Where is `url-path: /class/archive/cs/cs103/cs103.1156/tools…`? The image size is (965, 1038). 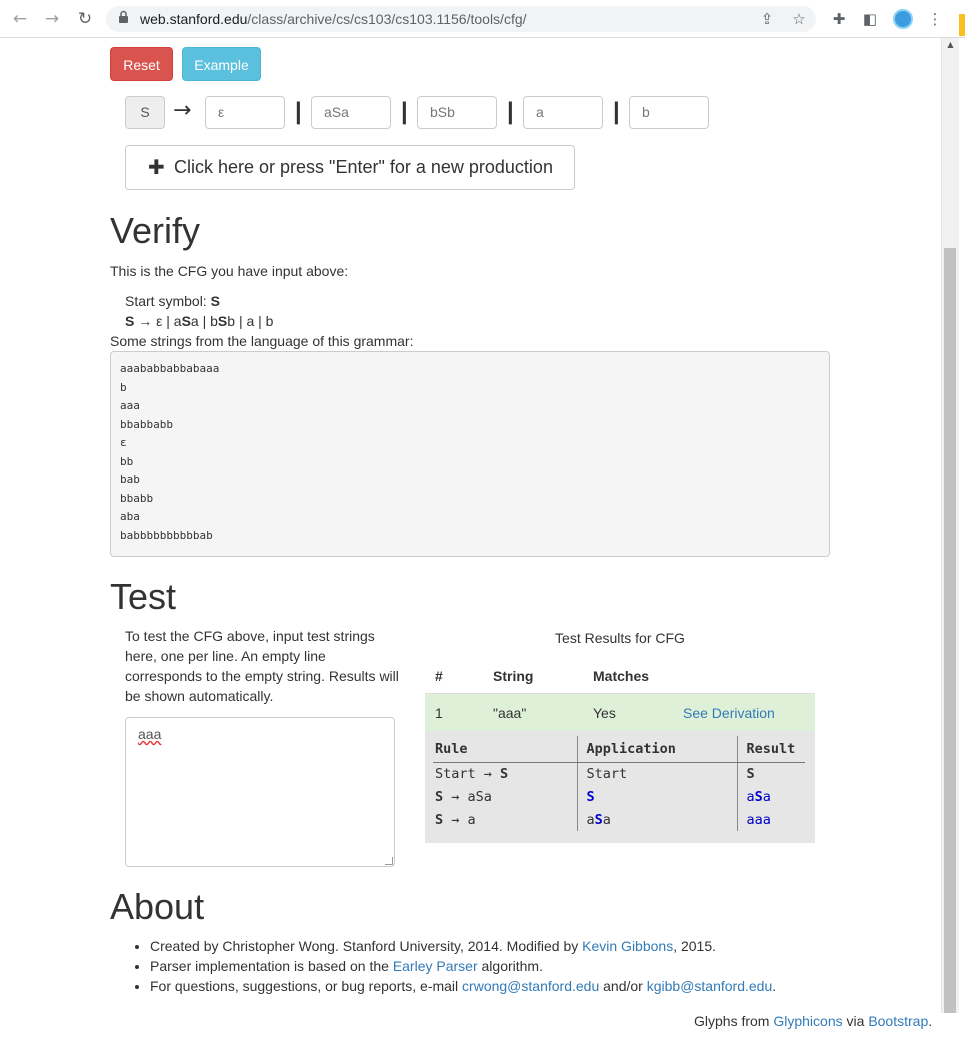 url-path: /class/archive/cs/cs103/cs103.1156/tools… is located at coordinates (387, 19).